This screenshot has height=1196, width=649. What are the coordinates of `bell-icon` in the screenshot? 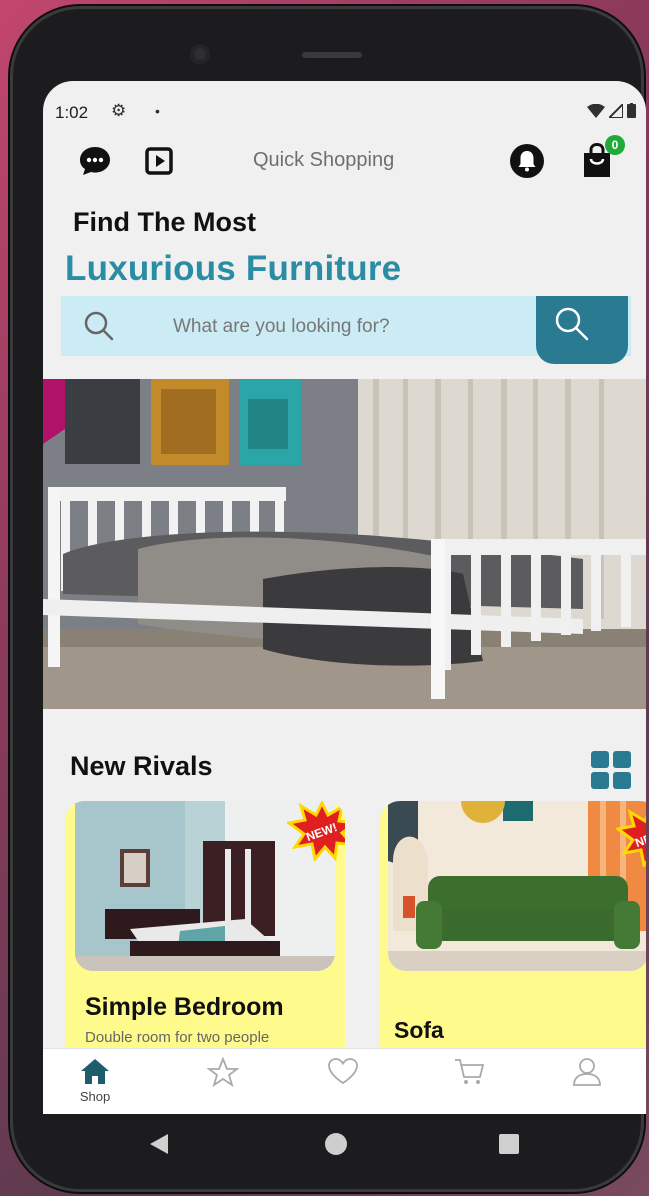 It's located at (527, 161).